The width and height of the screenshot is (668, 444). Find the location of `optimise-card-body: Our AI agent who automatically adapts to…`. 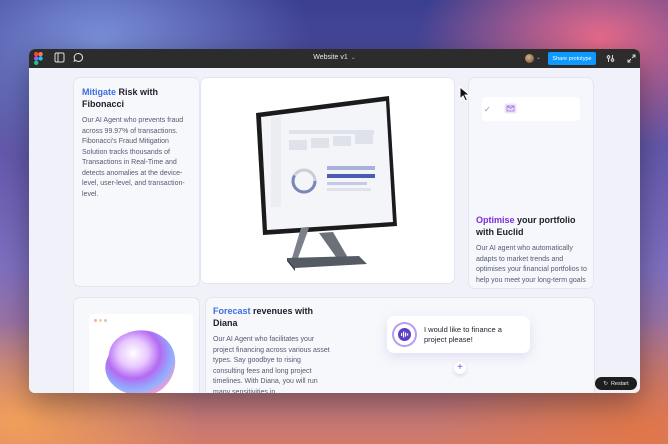

optimise-card-body: Our AI agent who automatically adapts to… is located at coordinates (531, 264).